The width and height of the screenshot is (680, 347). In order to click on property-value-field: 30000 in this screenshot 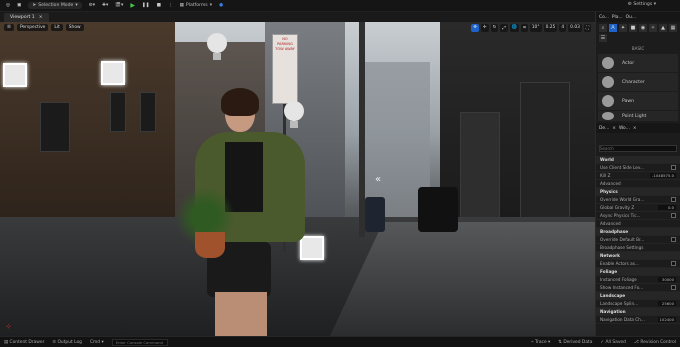, I will do `click(667, 279)`.